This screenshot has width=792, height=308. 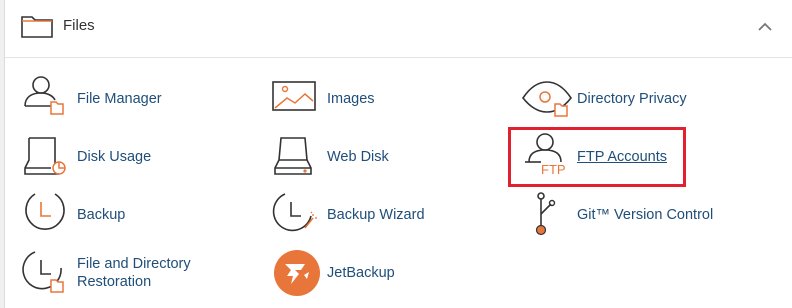 I want to click on tool-ftp-accounts: FTP FTP Accounts, so click(x=601, y=157).